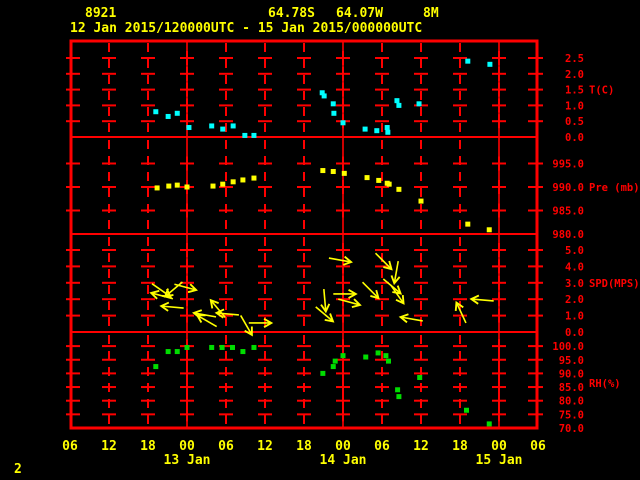 The height and width of the screenshot is (480, 640). Describe the element at coordinates (568, 188) in the screenshot. I see `pressure-tick-label: 990.0` at that location.